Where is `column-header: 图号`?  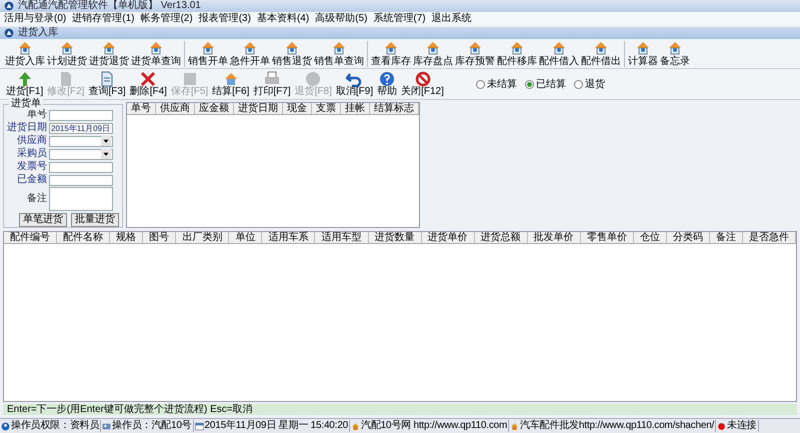
column-header: 图号 is located at coordinates (159, 237).